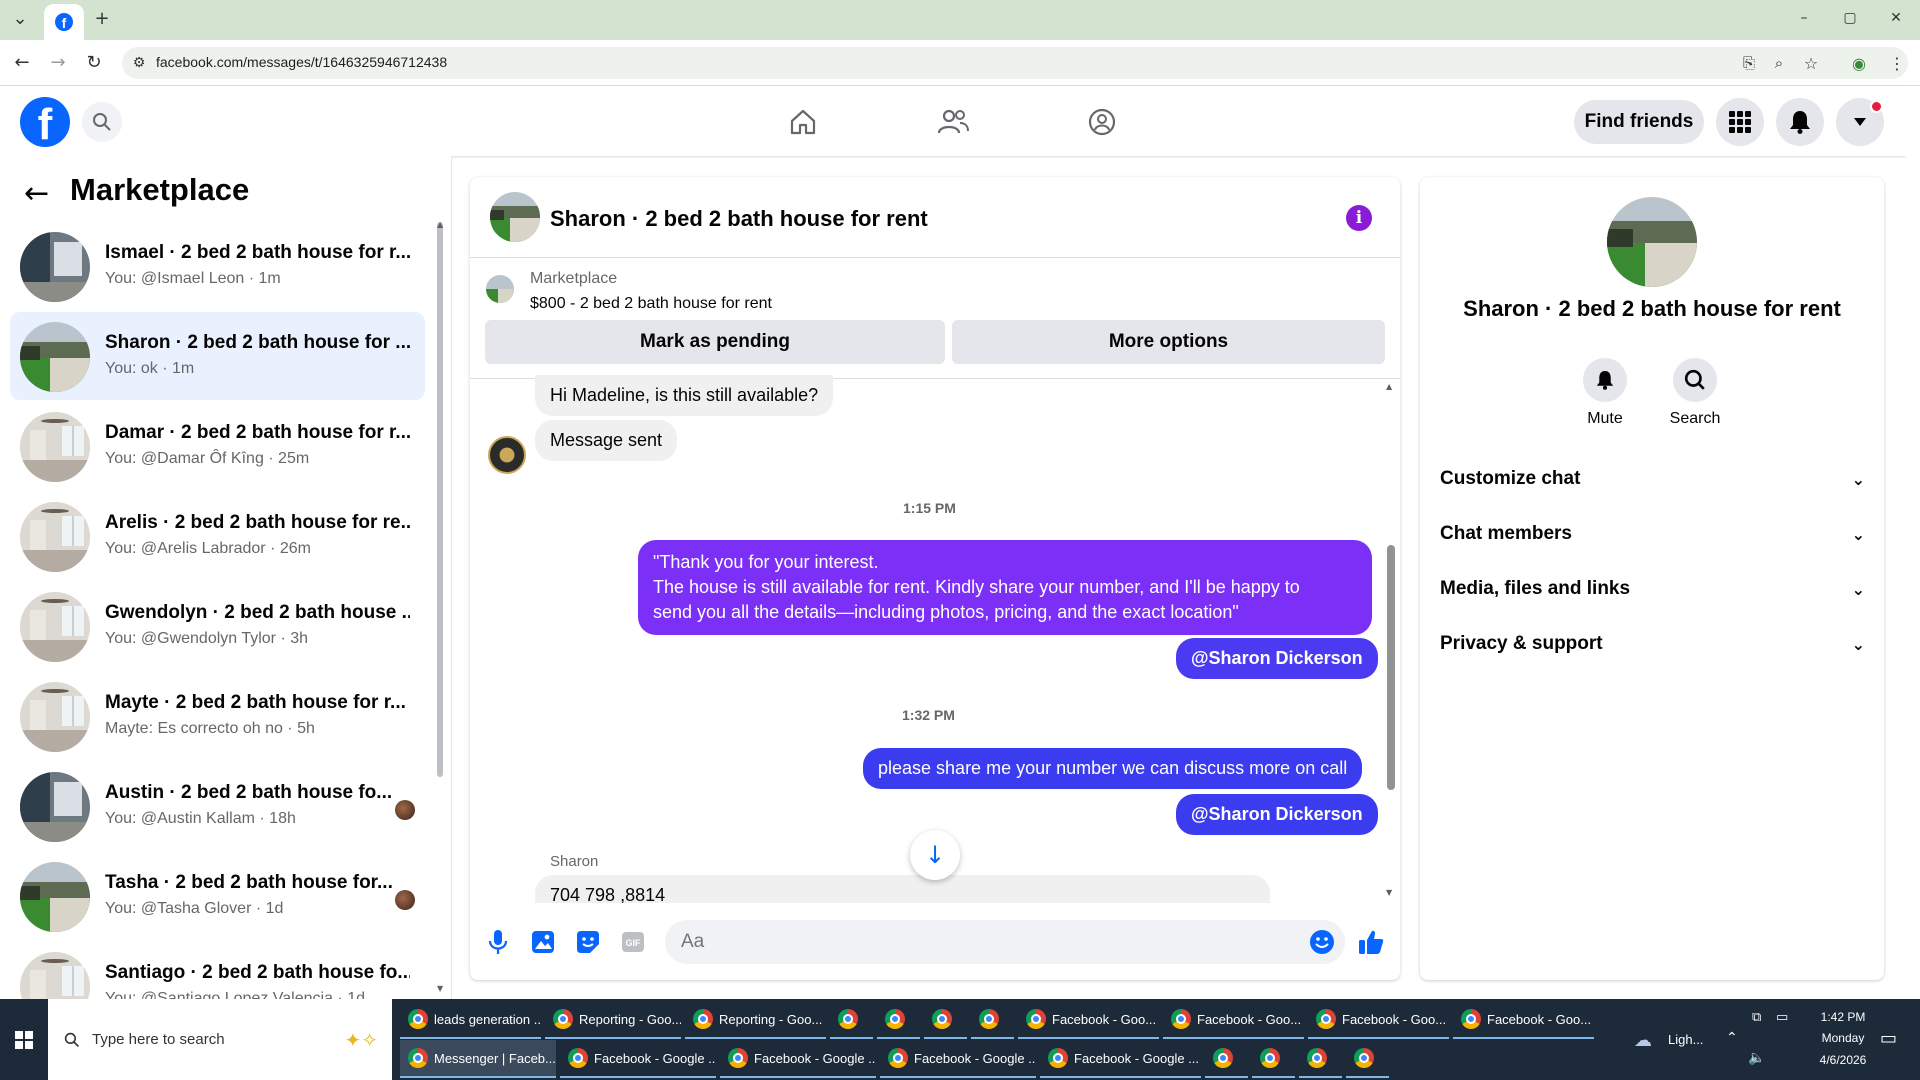 The image size is (1920, 1080). What do you see at coordinates (58, 62) in the screenshot?
I see `forward-icon: →` at bounding box center [58, 62].